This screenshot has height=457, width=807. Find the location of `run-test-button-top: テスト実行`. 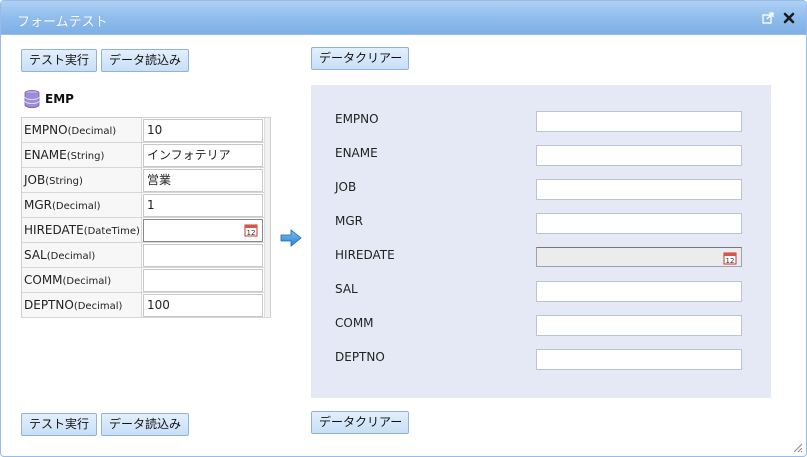

run-test-button-top: テスト実行 is located at coordinates (59, 60).